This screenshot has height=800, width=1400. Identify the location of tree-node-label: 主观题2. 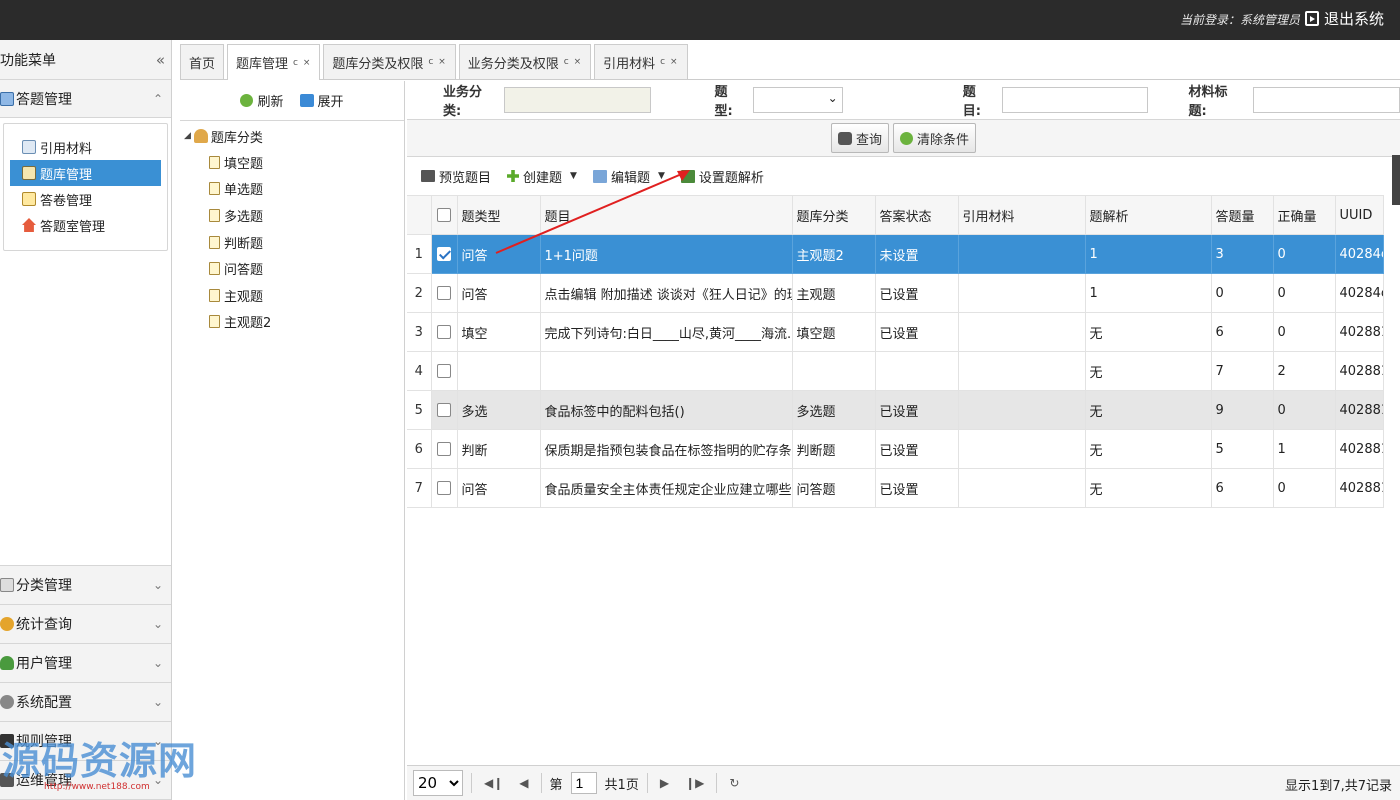
(248, 324).